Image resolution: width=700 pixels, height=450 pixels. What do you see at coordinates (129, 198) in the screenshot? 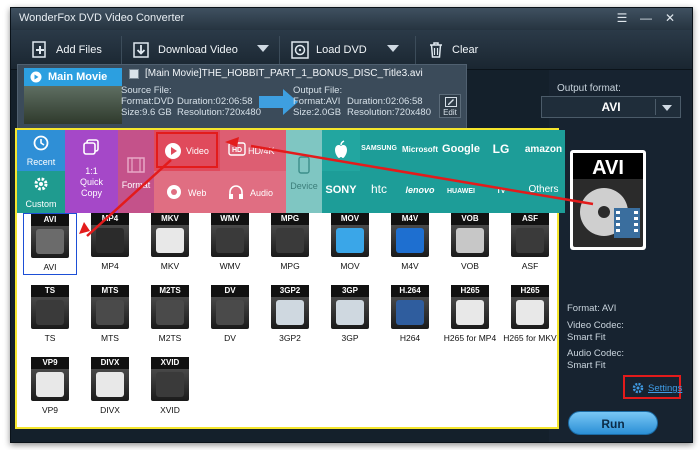
I see `arrow-to-avi` at bounding box center [129, 198].